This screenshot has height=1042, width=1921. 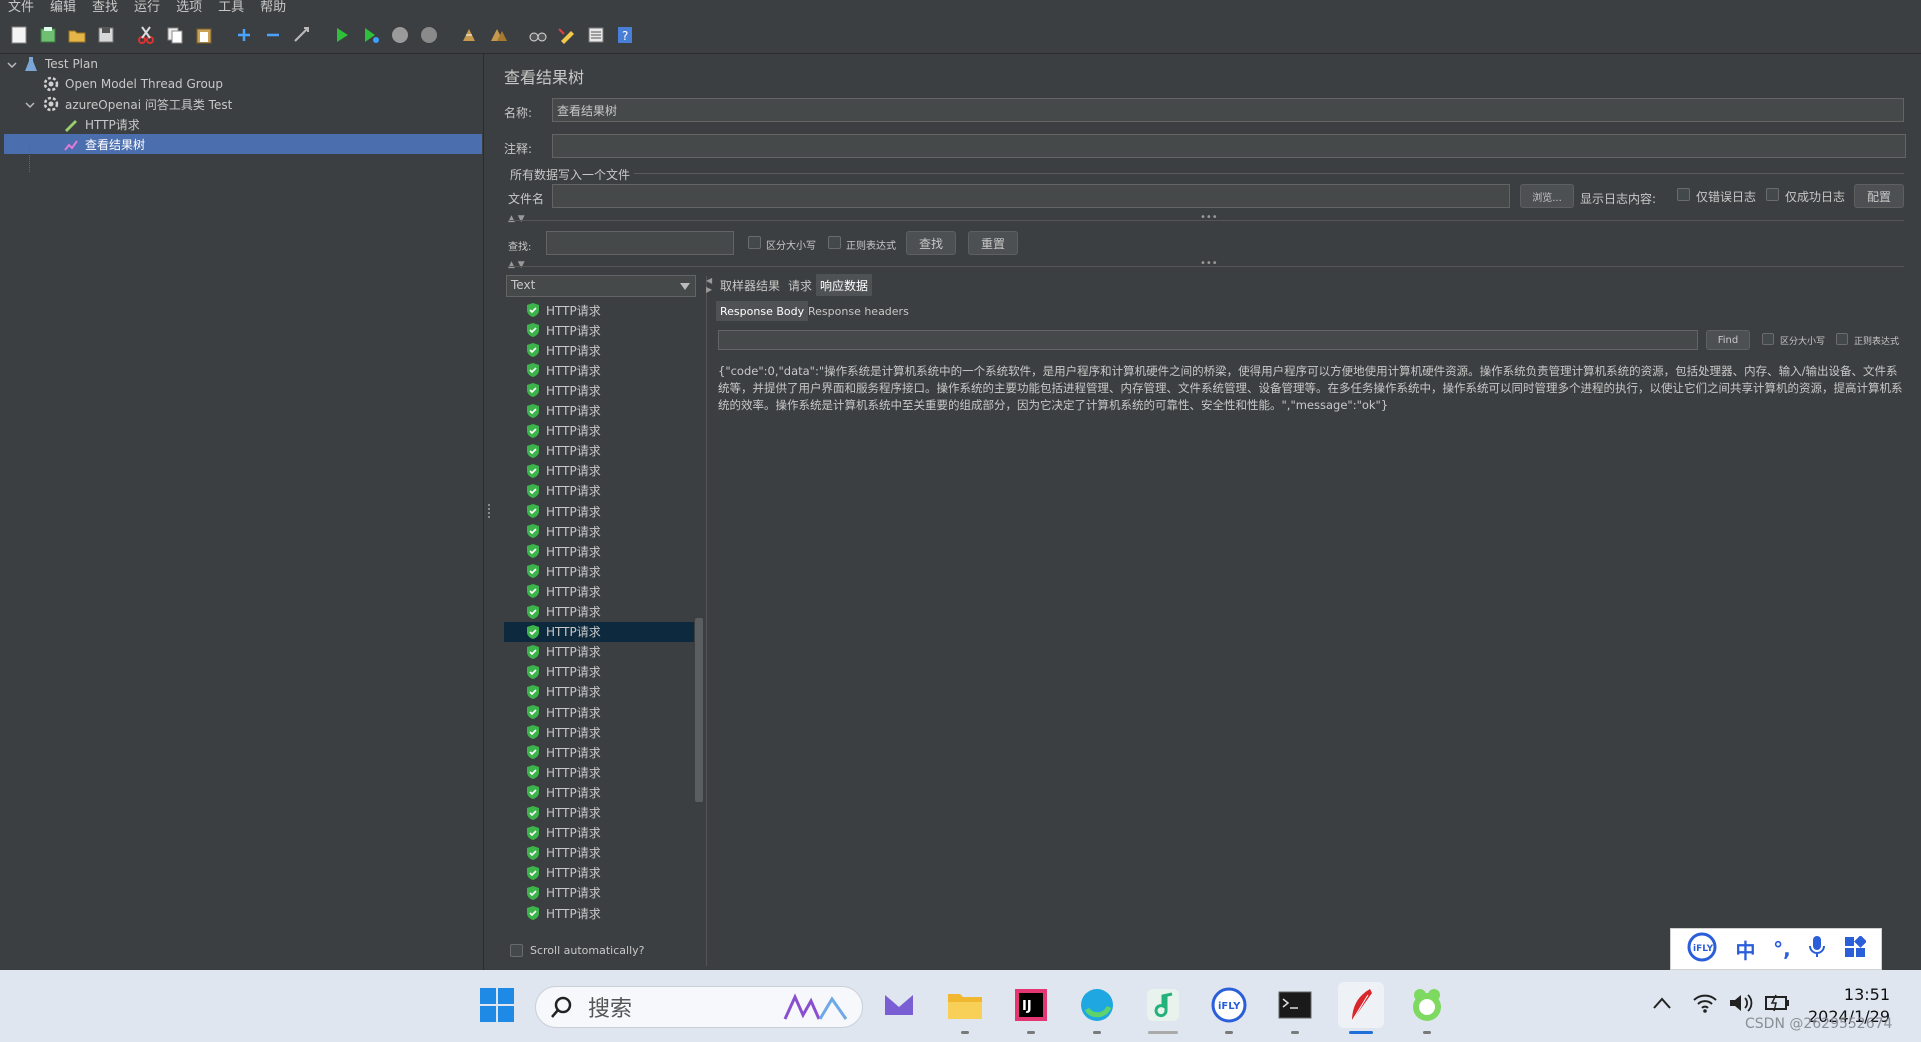 What do you see at coordinates (625, 35) in the screenshot?
I see `help-icon: ?` at bounding box center [625, 35].